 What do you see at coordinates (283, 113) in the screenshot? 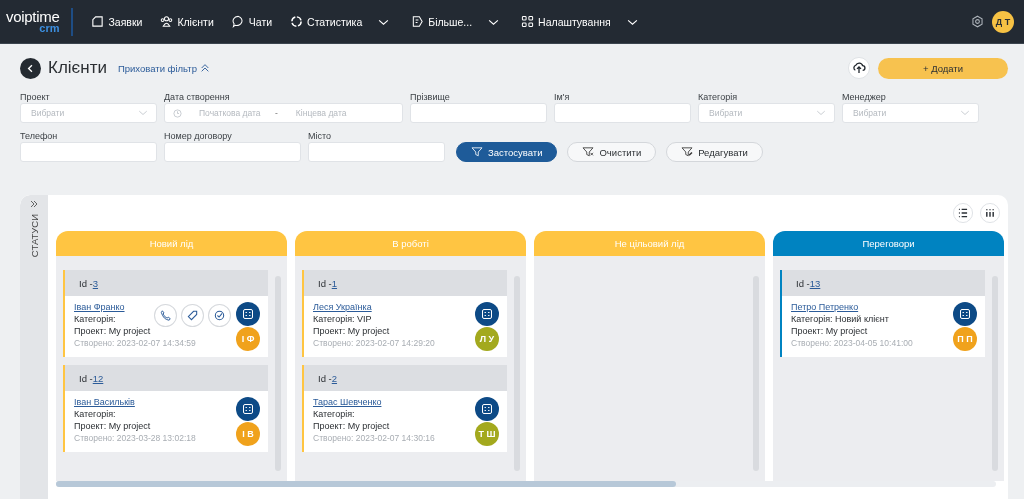
I see `date-range-field: Початкова дата - Кінцева дата` at bounding box center [283, 113].